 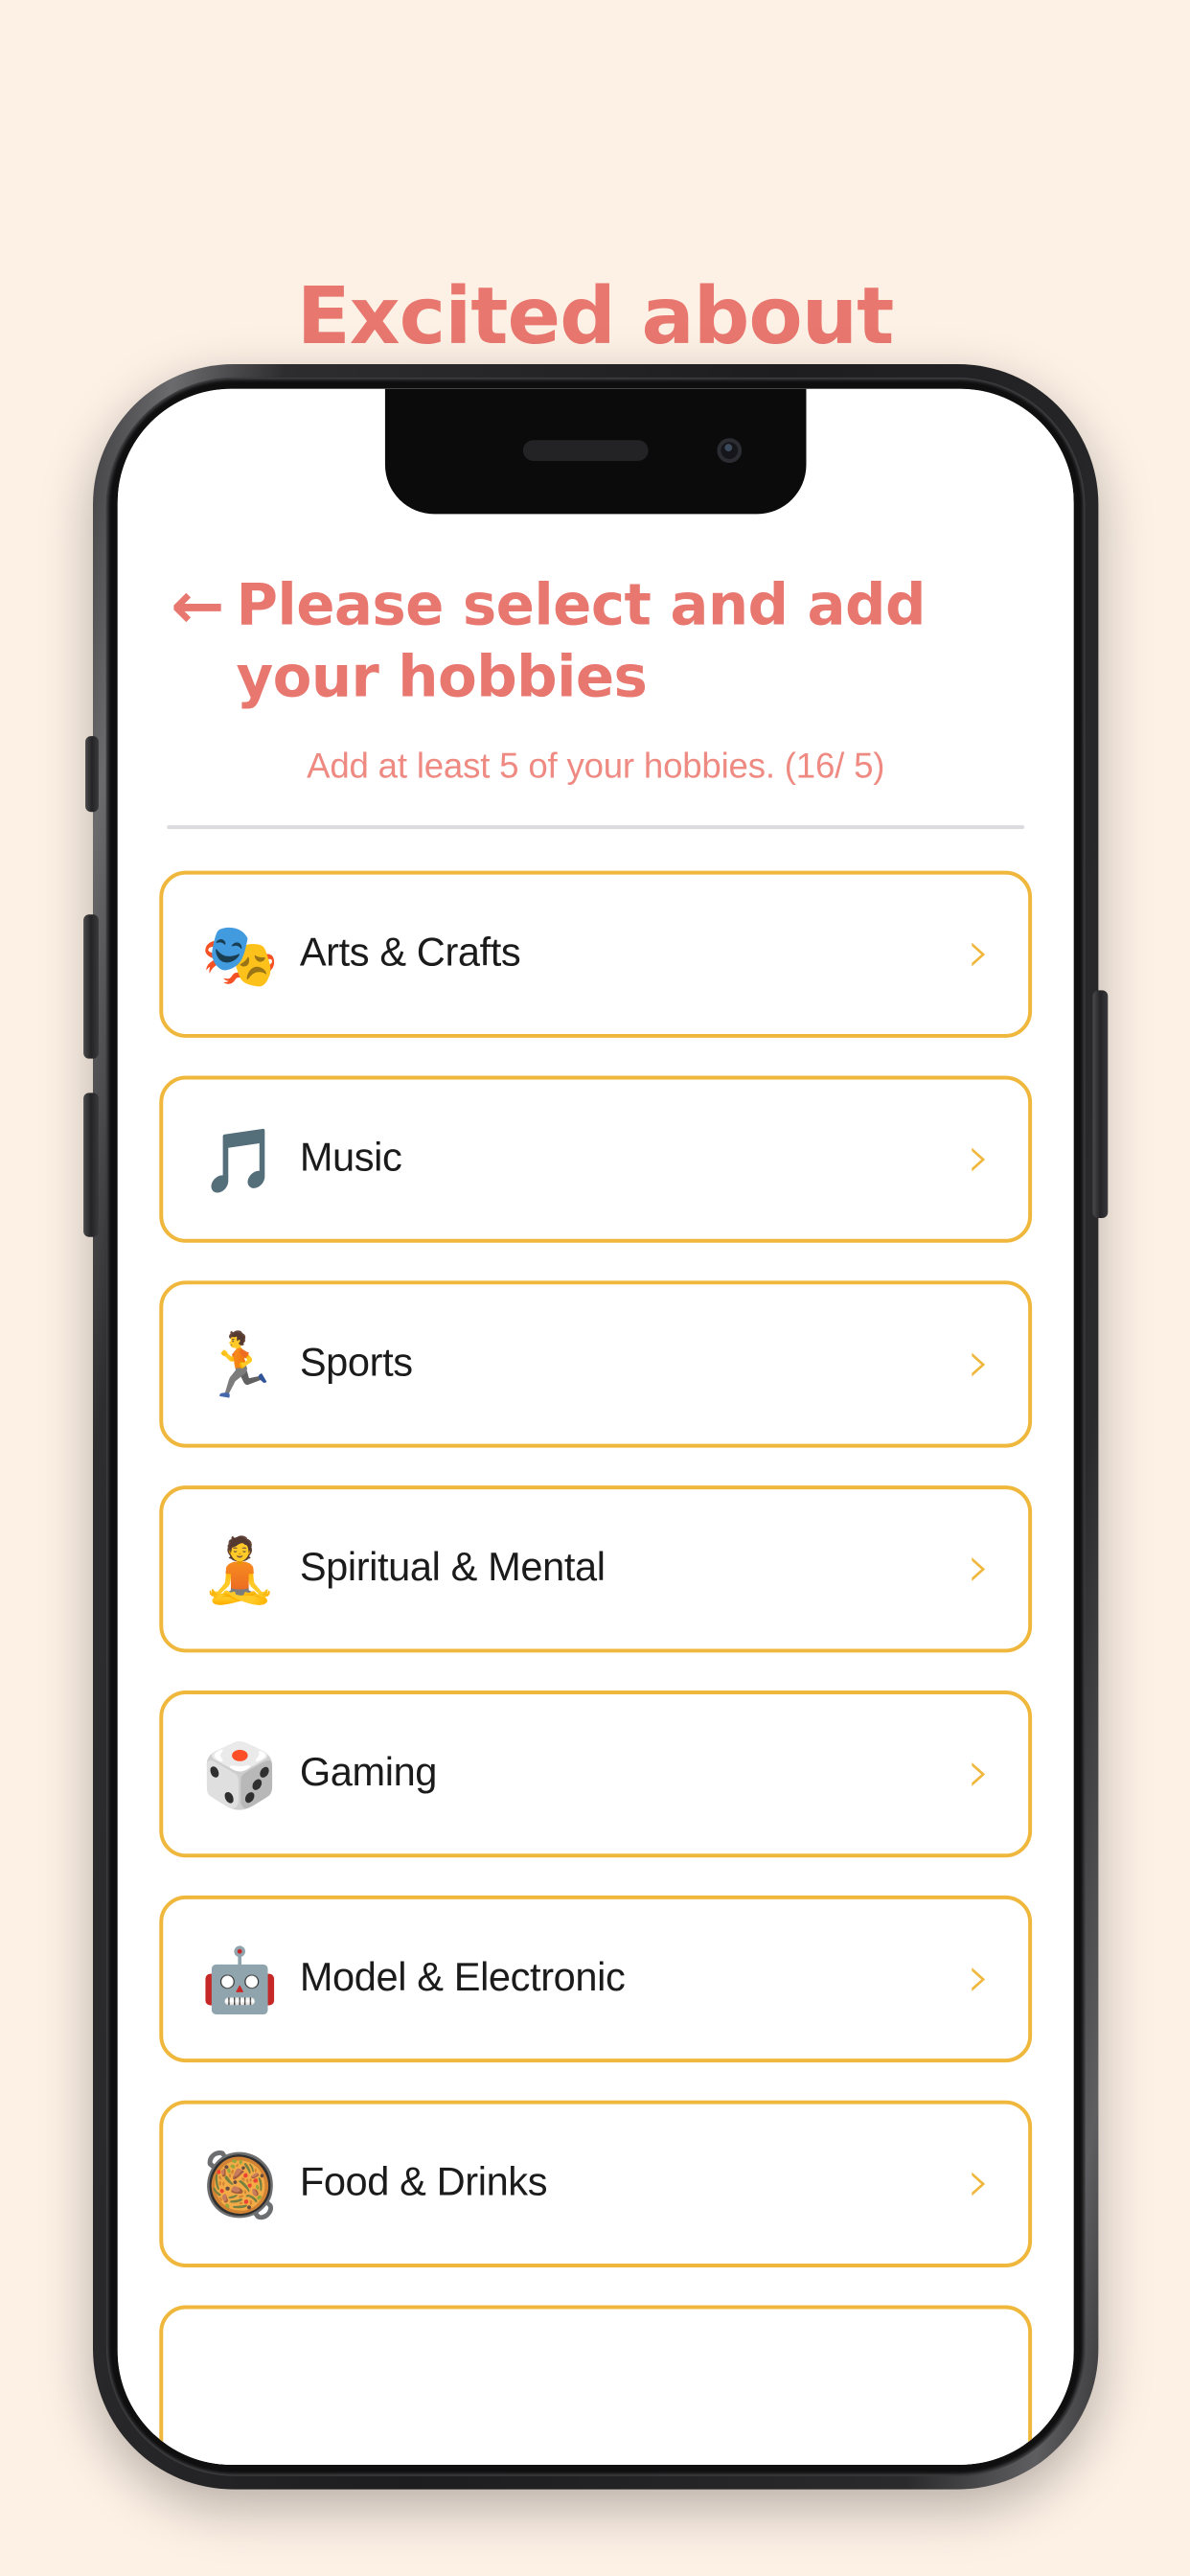 What do you see at coordinates (581, 642) in the screenshot?
I see `page-title: Please select and add your hobbies` at bounding box center [581, 642].